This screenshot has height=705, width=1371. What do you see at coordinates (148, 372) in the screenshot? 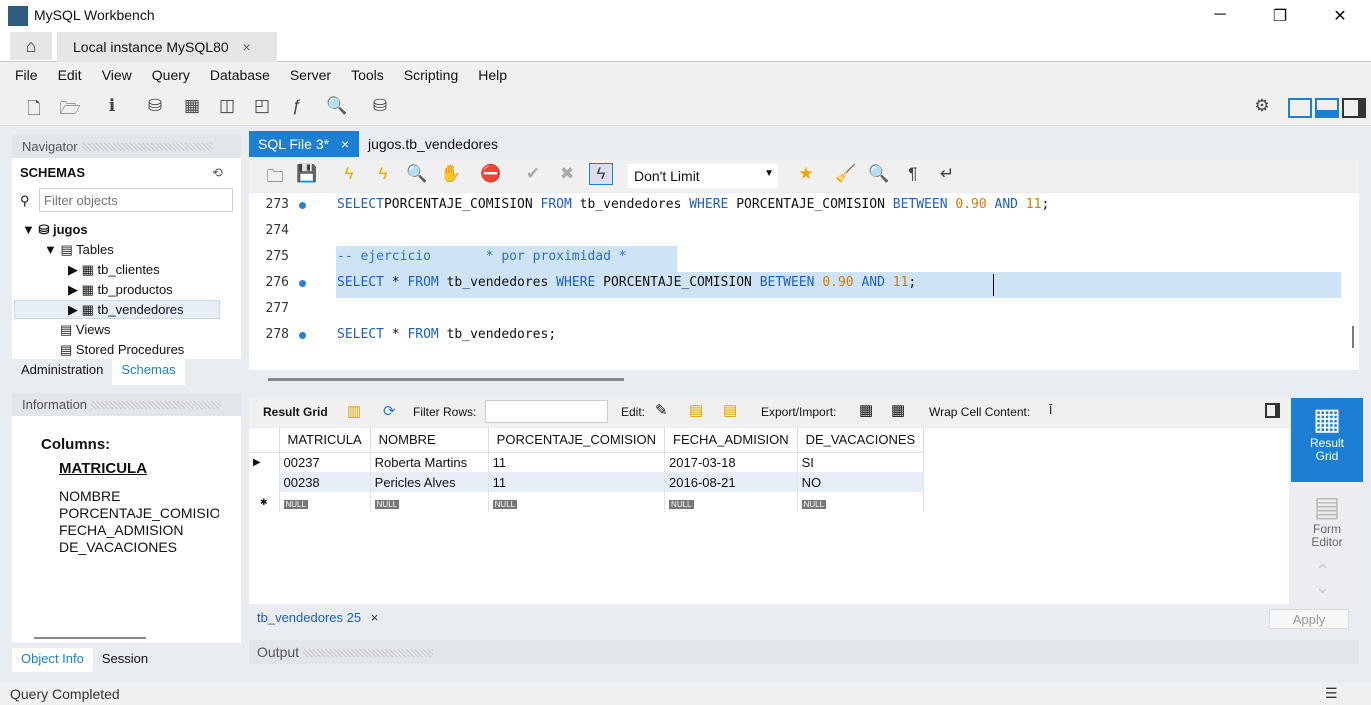
I see `tab-schemas: Schemas` at bounding box center [148, 372].